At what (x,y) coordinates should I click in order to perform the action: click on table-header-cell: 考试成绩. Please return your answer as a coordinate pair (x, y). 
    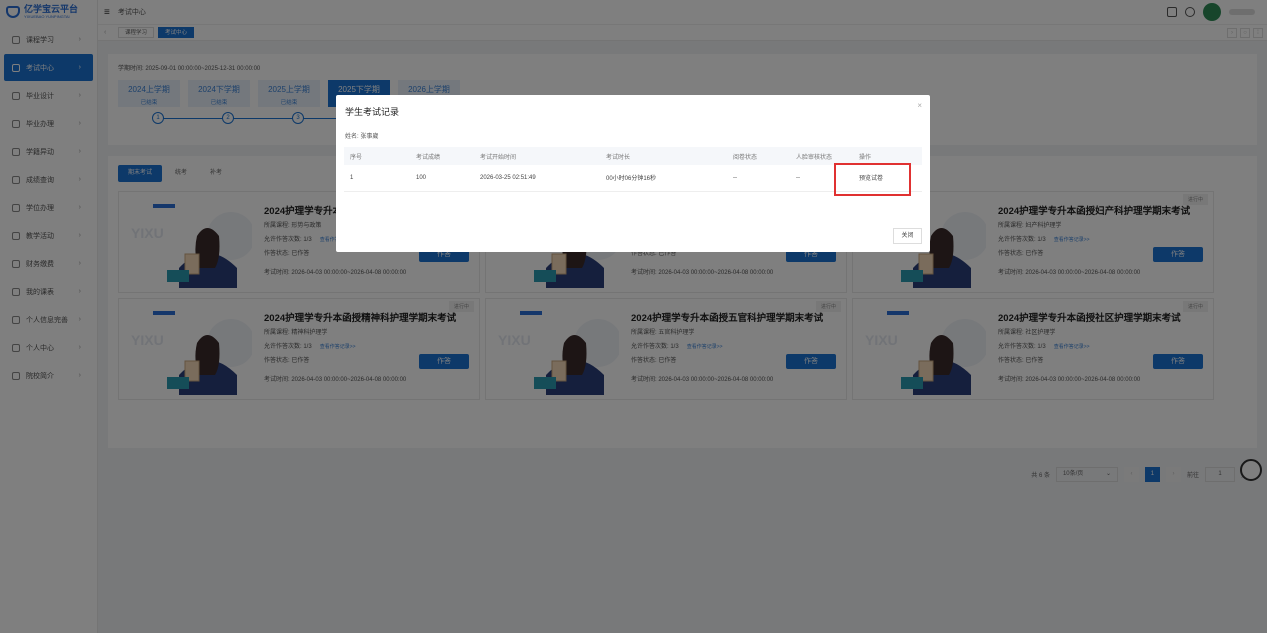
    Looking at the image, I should click on (442, 156).